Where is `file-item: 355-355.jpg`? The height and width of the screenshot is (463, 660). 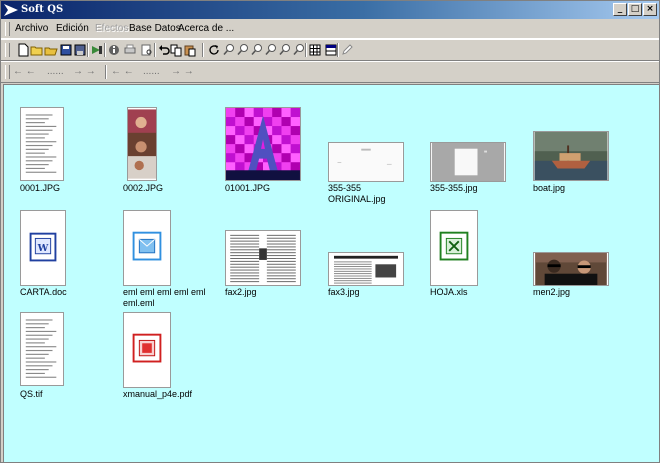 file-item: 355-355.jpg is located at coordinates (477, 157).